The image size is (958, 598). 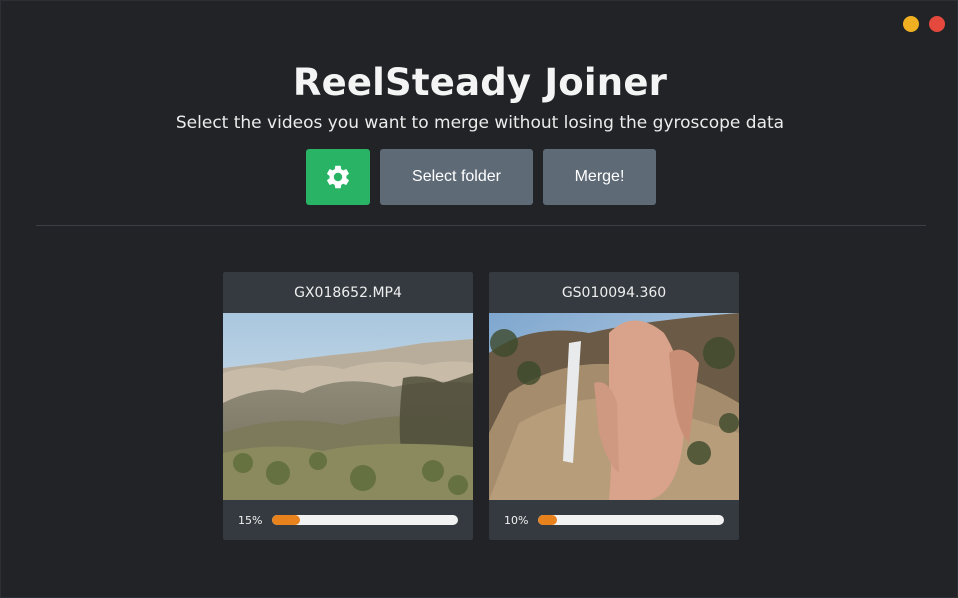 I want to click on video-filename: GS010094.360, so click(x=614, y=292).